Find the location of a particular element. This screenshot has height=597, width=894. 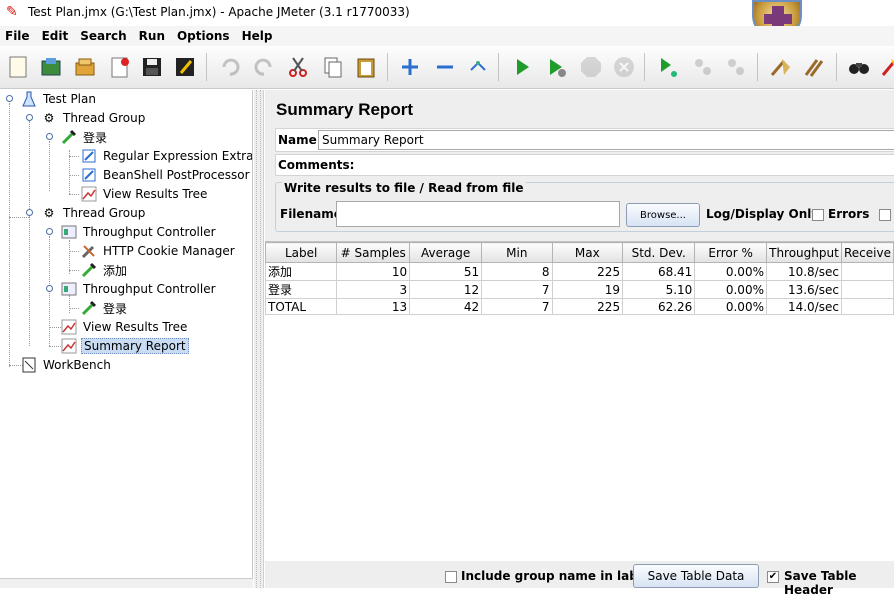

column-header: Error % is located at coordinates (730, 252).